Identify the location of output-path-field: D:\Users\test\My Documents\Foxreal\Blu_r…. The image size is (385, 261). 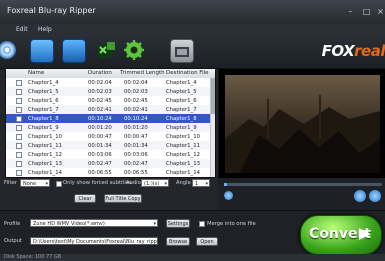
(94, 241).